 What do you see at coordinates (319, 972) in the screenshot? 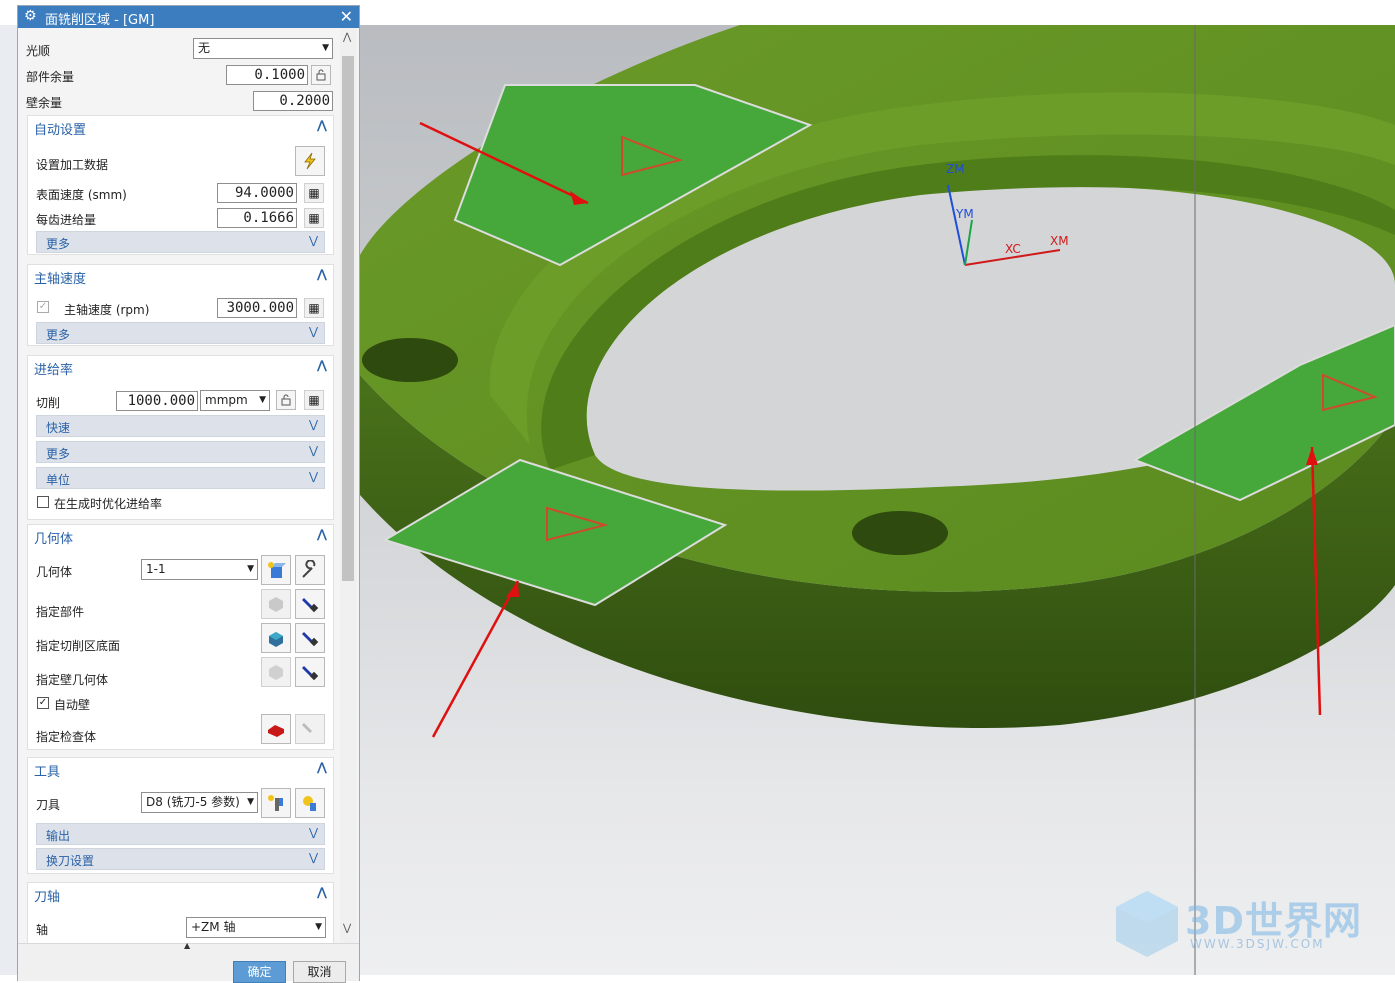
I see `cancel-button: 取消` at bounding box center [319, 972].